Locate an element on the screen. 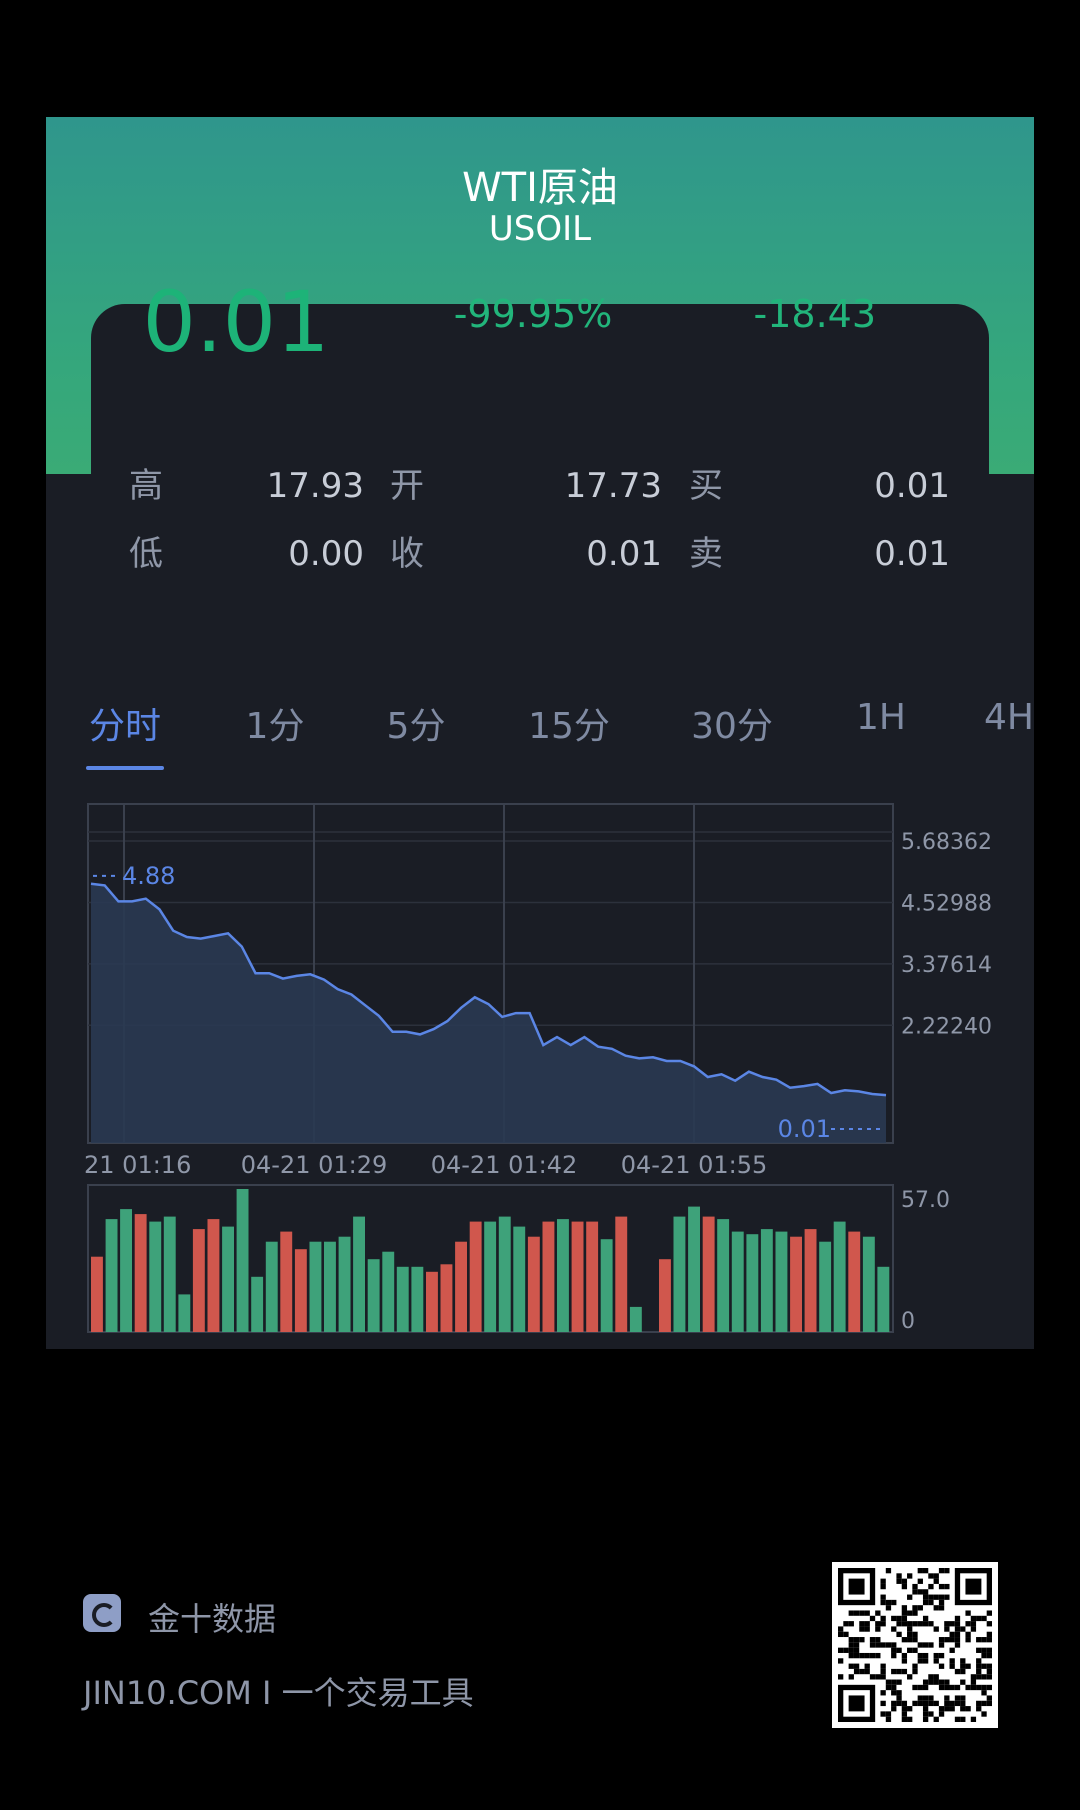 This screenshot has width=1080, height=1810. volume-bar-chart: 57.00 is located at coordinates (518, 1259).